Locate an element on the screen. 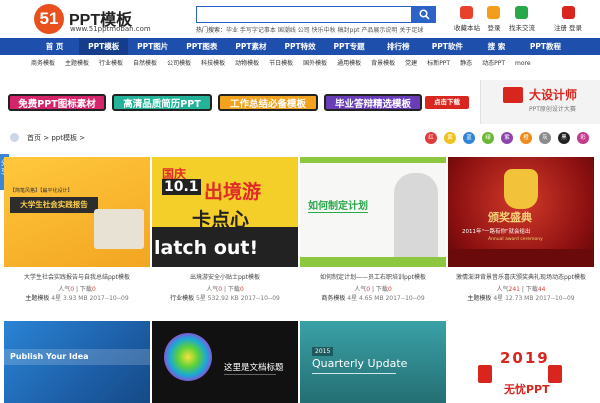 This screenshot has height=403, width=600. card-title: 大学生社会实践报告与自我总结ppt模板 is located at coordinates (77, 276).